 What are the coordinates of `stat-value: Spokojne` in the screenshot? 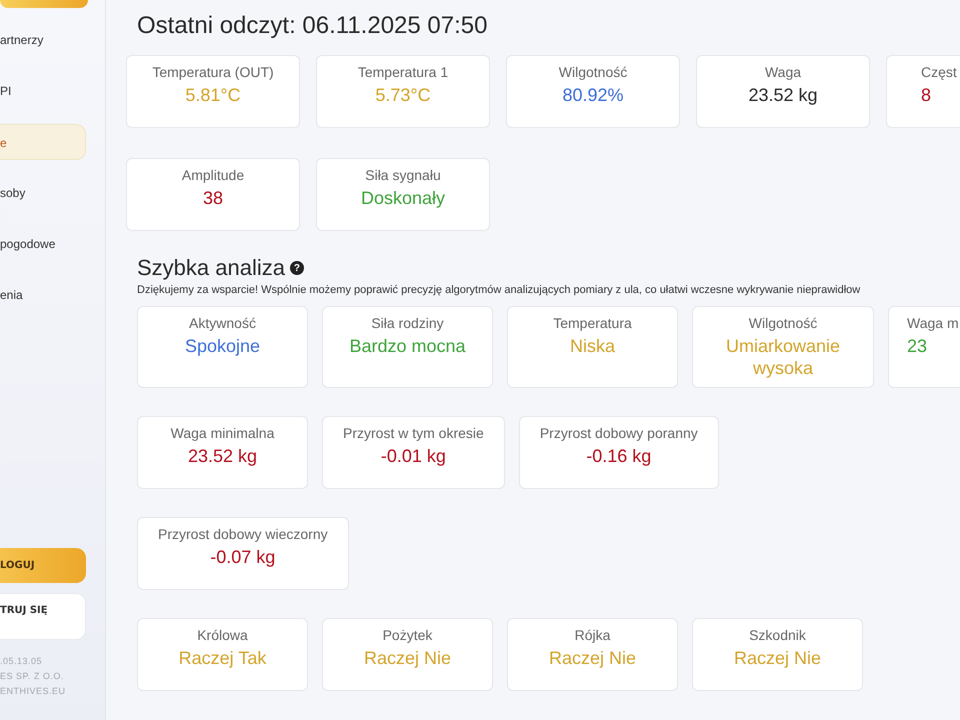 It's located at (222, 346).